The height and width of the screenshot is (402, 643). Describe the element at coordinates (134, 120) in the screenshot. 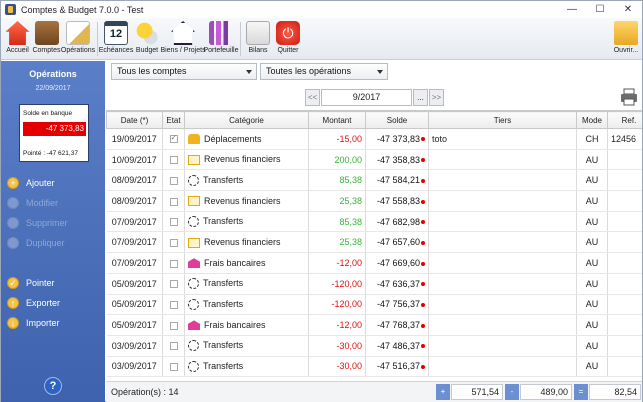

I see `column-header-date: Date (*)` at that location.